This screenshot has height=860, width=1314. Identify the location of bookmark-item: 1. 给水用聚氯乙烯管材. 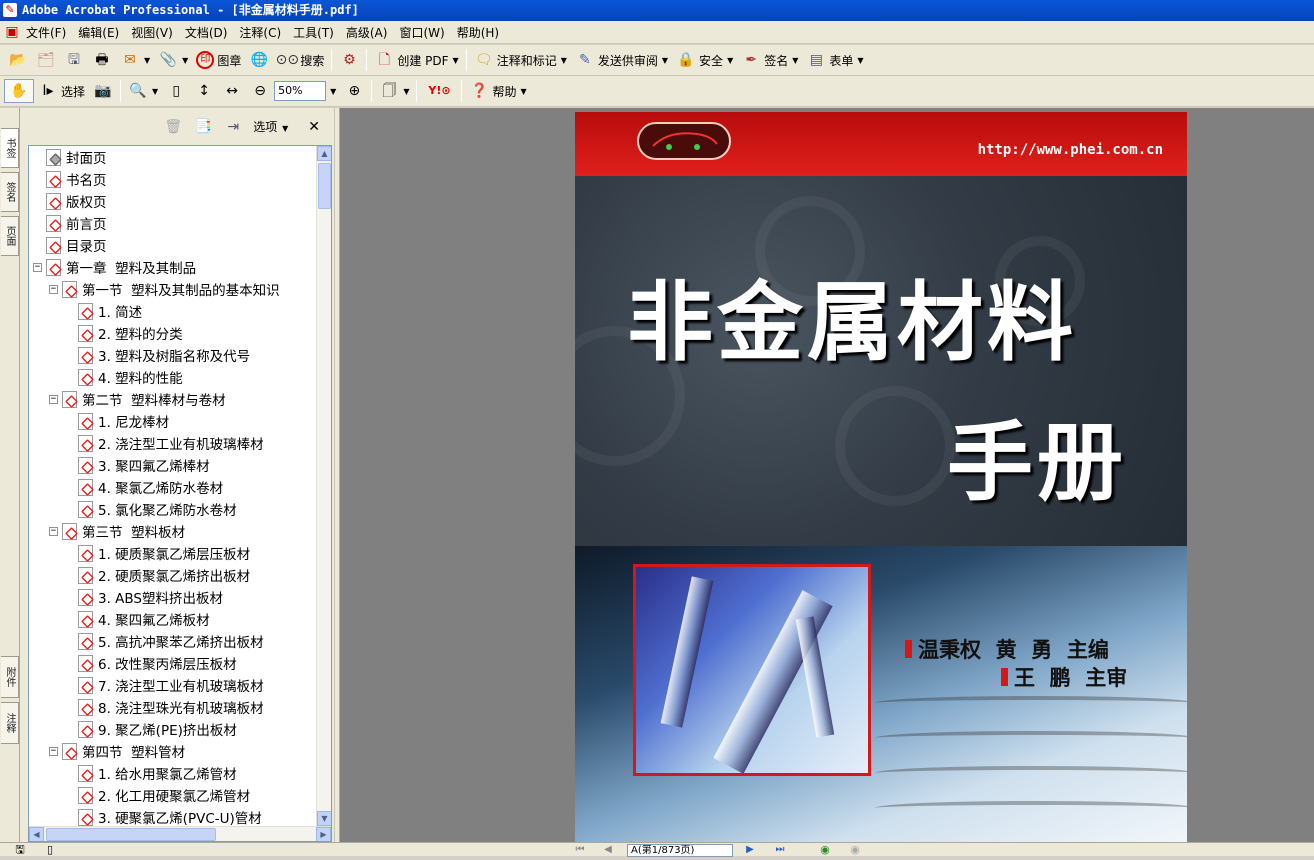
(157, 773).